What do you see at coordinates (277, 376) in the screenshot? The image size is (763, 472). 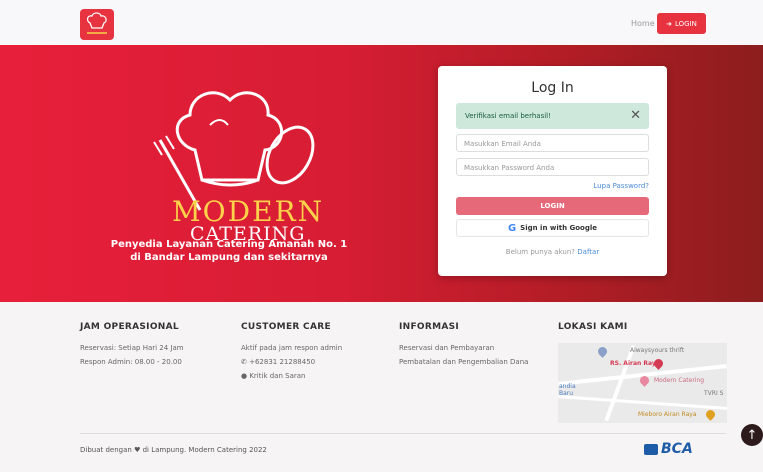 I see `feedback-label: Kritik dan Saran` at bounding box center [277, 376].